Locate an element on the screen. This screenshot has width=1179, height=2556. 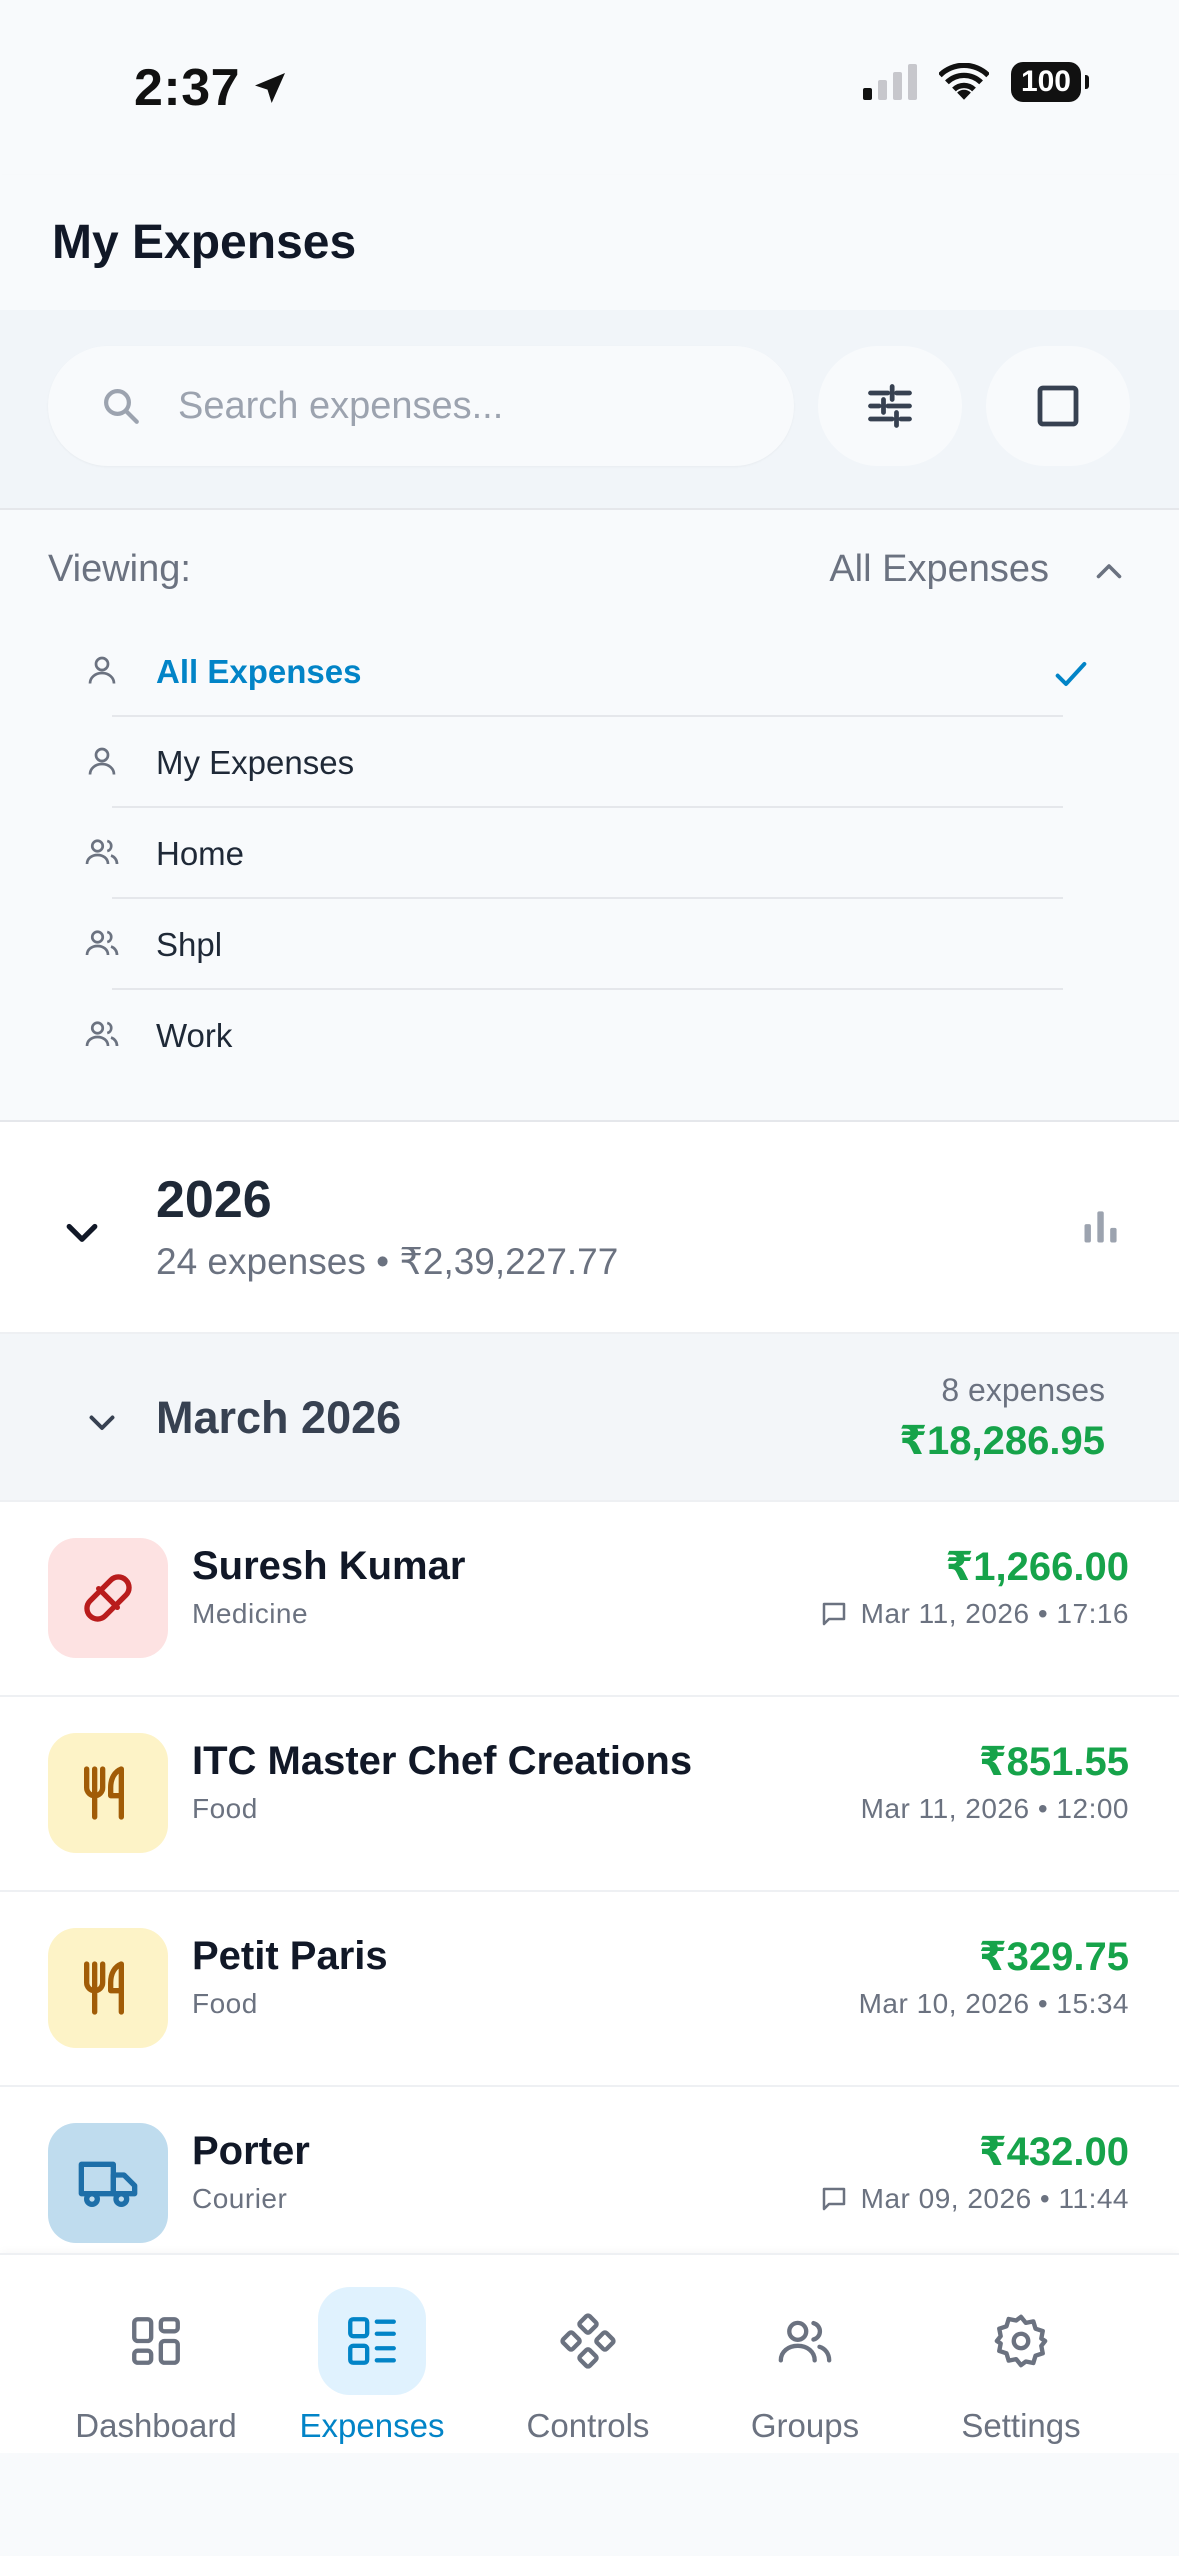
select-mode-button is located at coordinates (1058, 406).